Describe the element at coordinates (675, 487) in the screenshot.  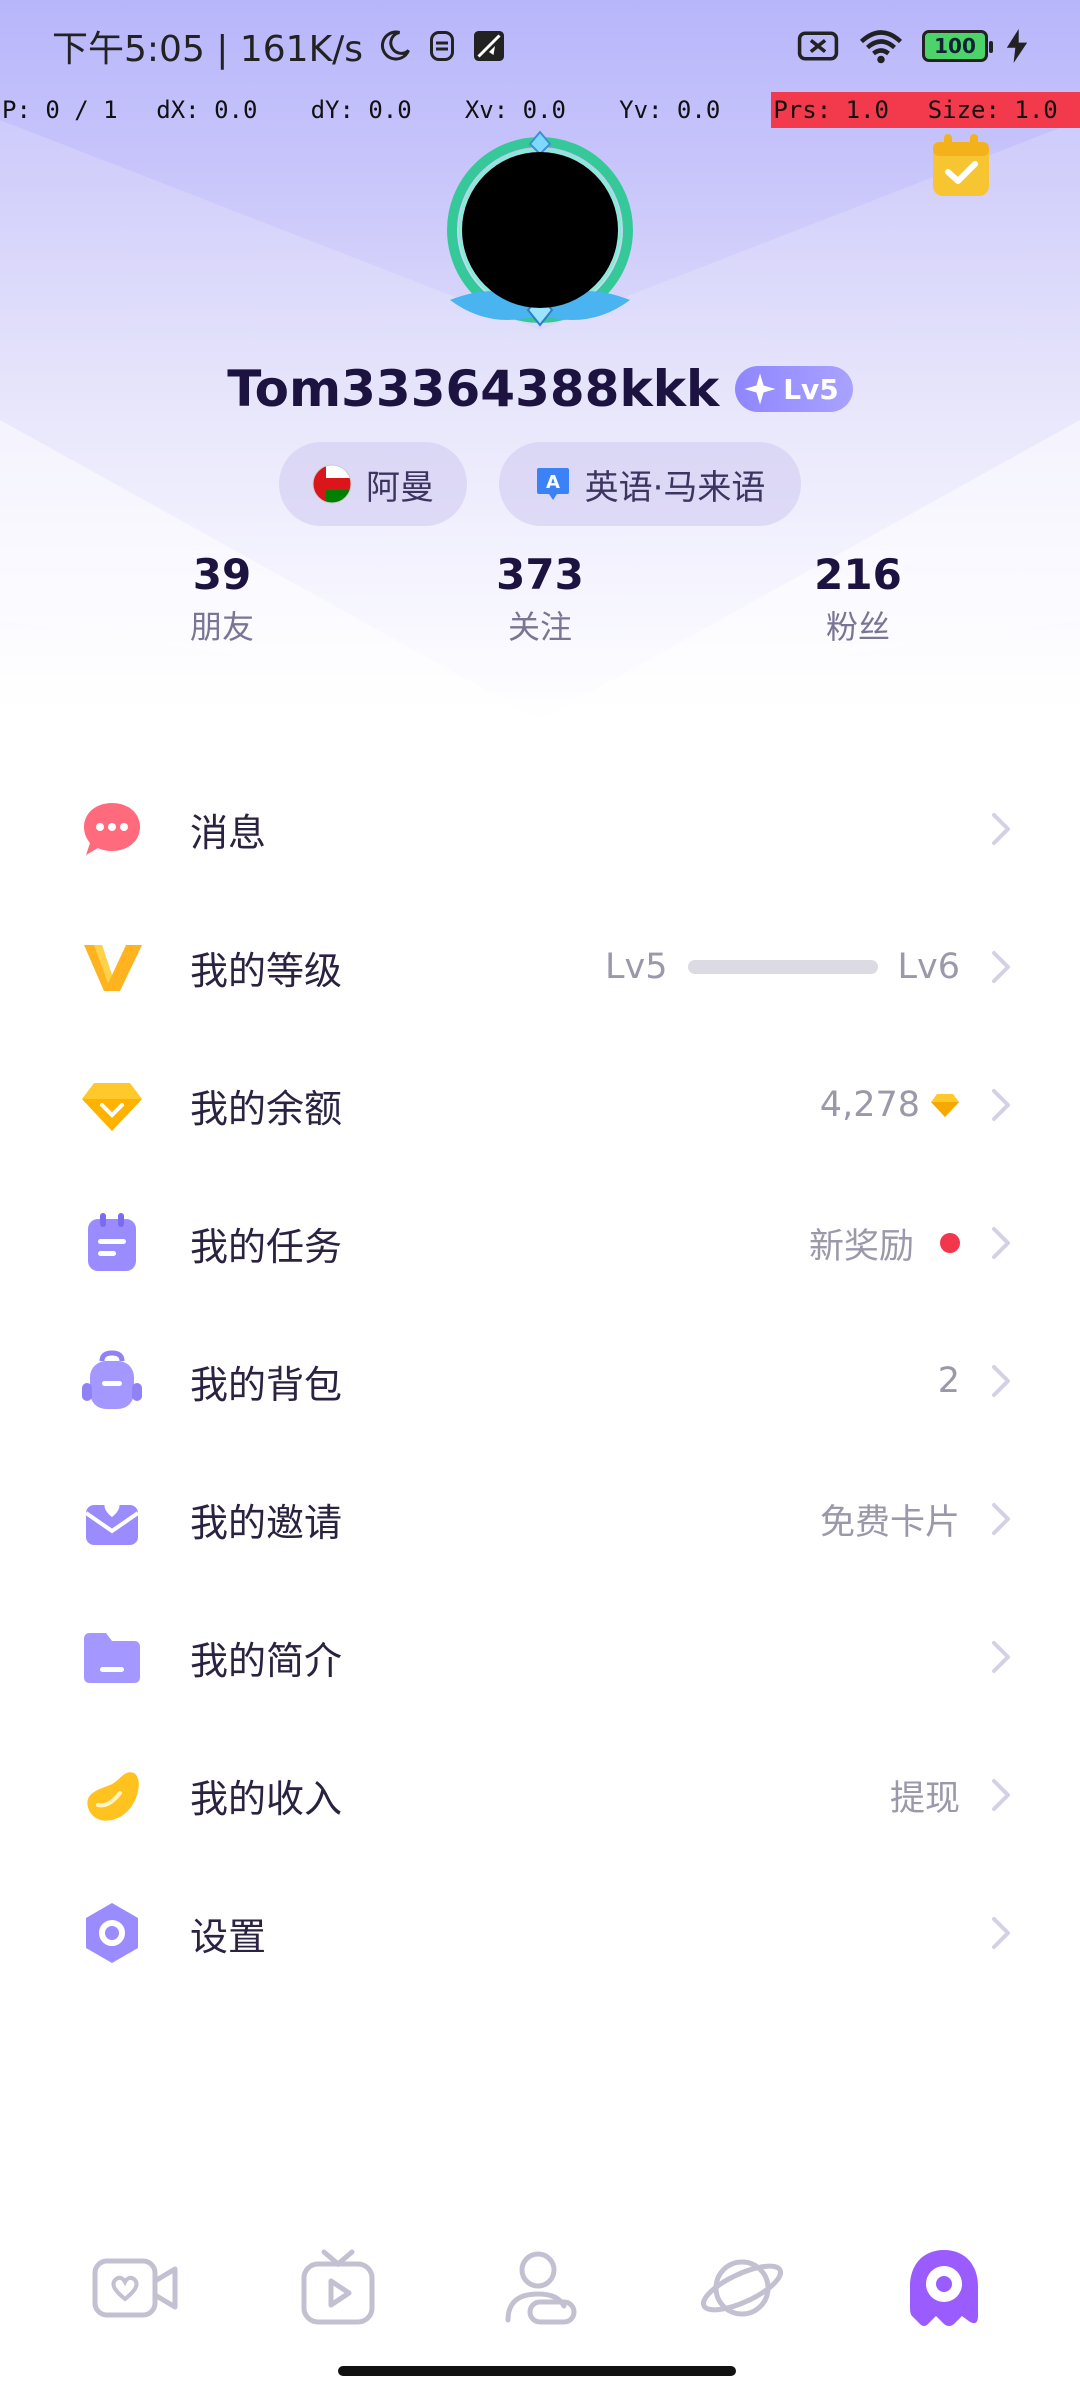
I see `language-names: 英语·马来语` at that location.